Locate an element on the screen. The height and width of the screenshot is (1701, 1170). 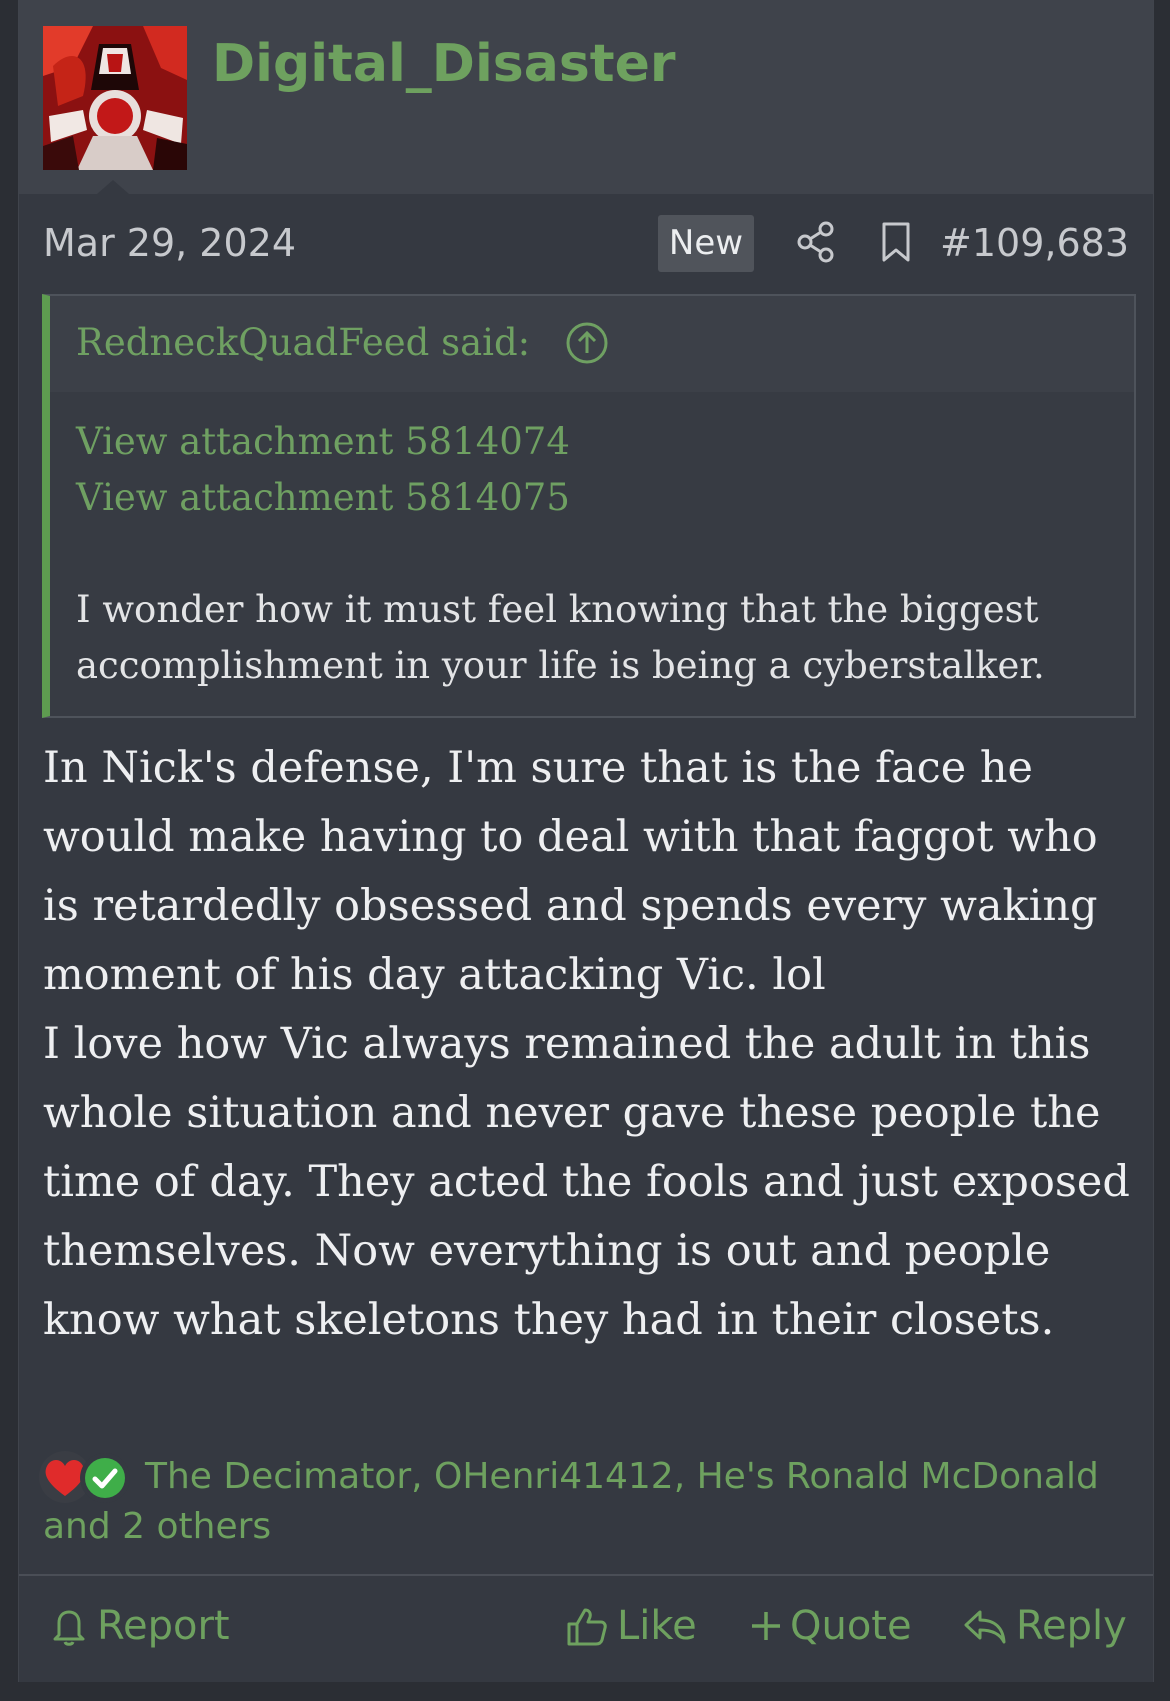
thumbs-up-icon is located at coordinates (587, 1627).